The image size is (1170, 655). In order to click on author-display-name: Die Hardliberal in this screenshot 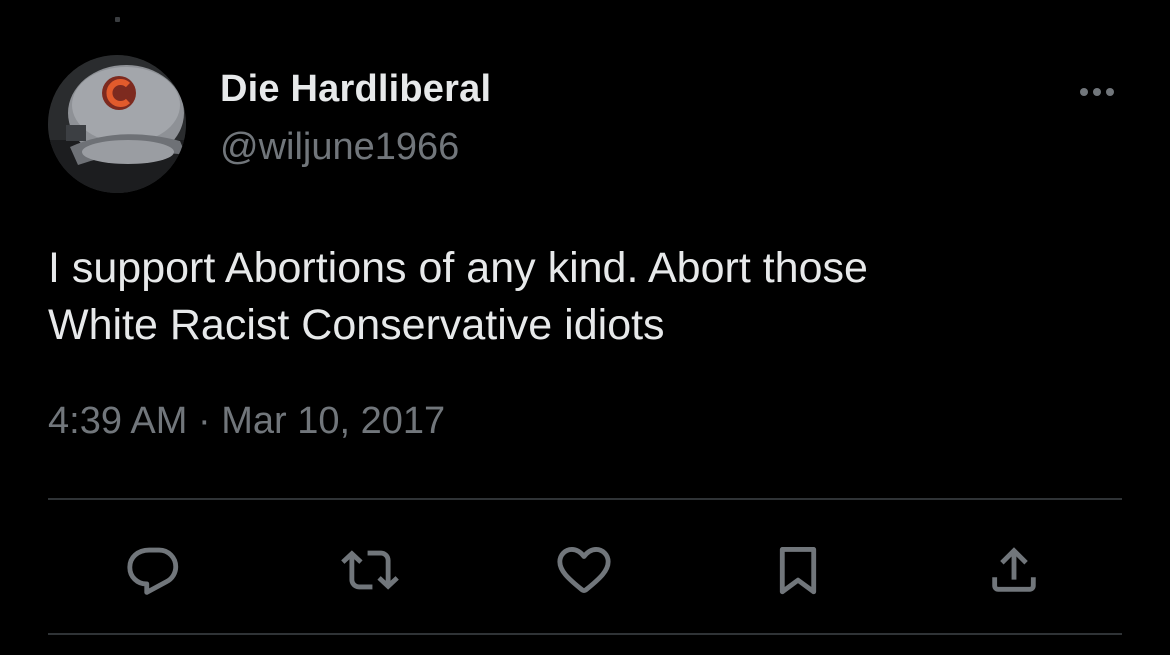, I will do `click(355, 89)`.